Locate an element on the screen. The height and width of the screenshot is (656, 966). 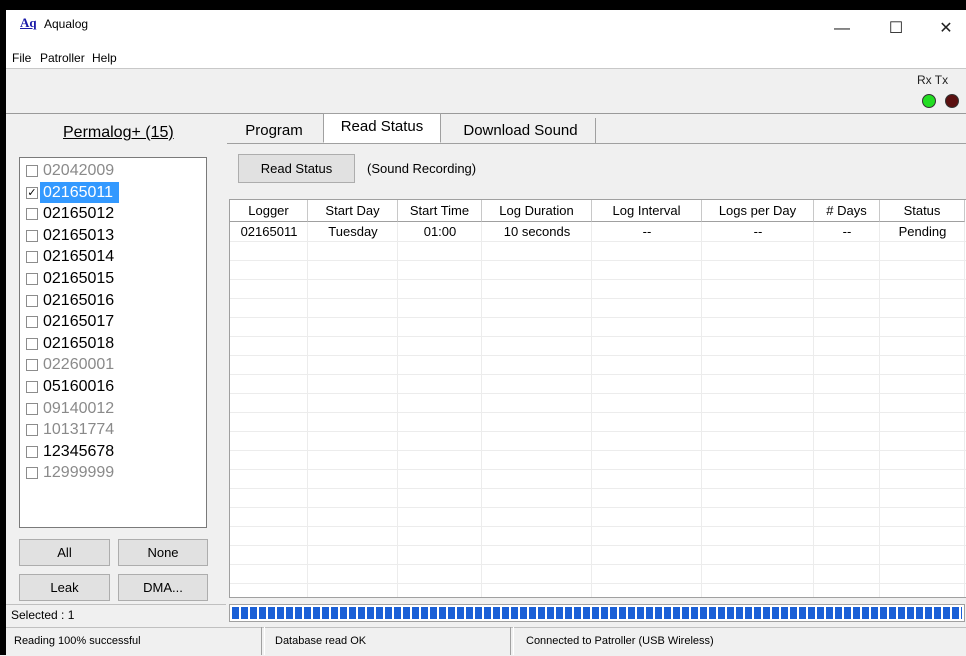
column-header: Logs per Day is located at coordinates (758, 211).